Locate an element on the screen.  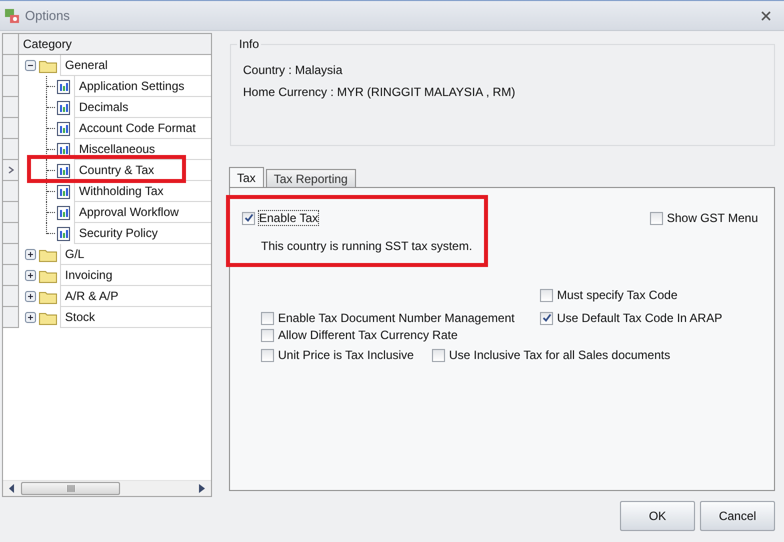
tree-item: Account Code Format is located at coordinates (142, 128).